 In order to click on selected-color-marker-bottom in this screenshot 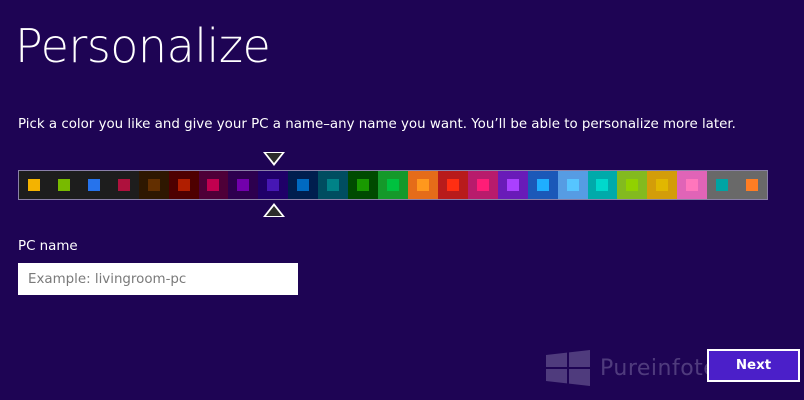, I will do `click(274, 210)`.